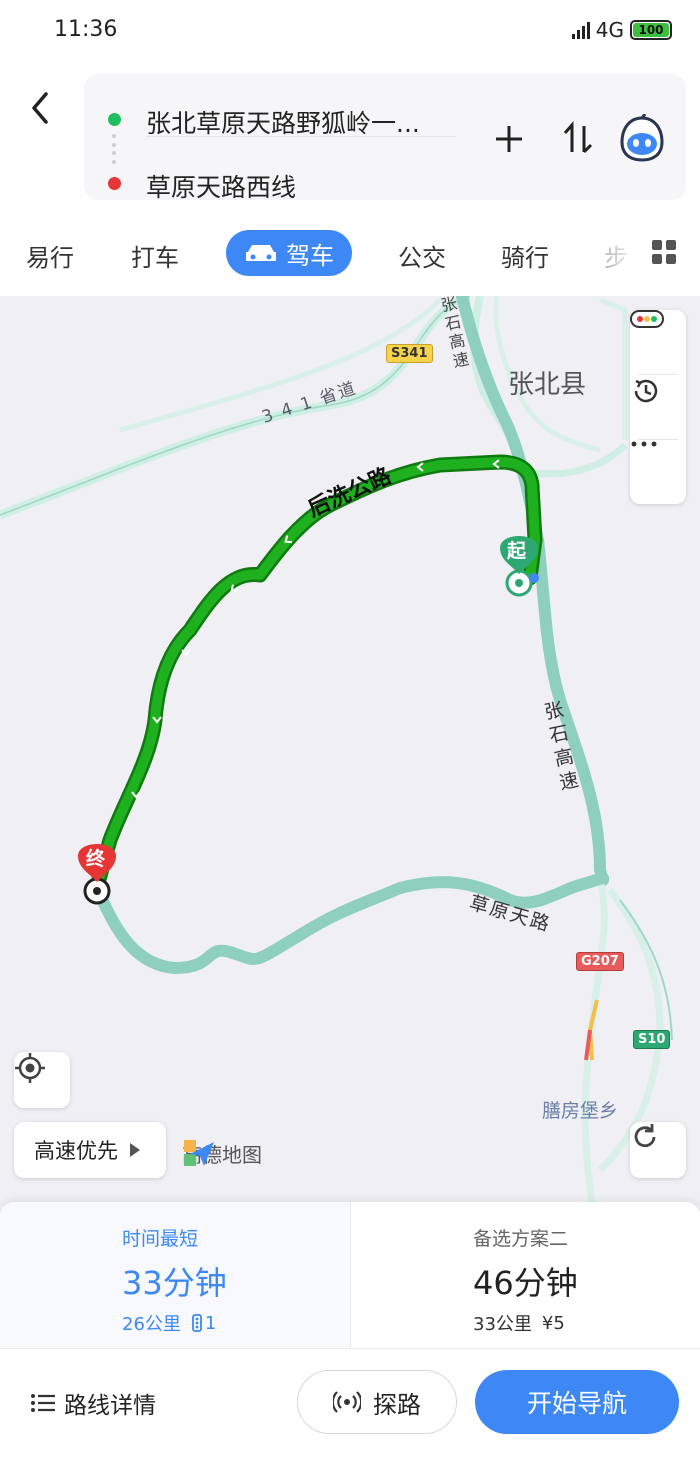 The image size is (700, 1457). What do you see at coordinates (578, 139) in the screenshot?
I see `swap-direction-icon` at bounding box center [578, 139].